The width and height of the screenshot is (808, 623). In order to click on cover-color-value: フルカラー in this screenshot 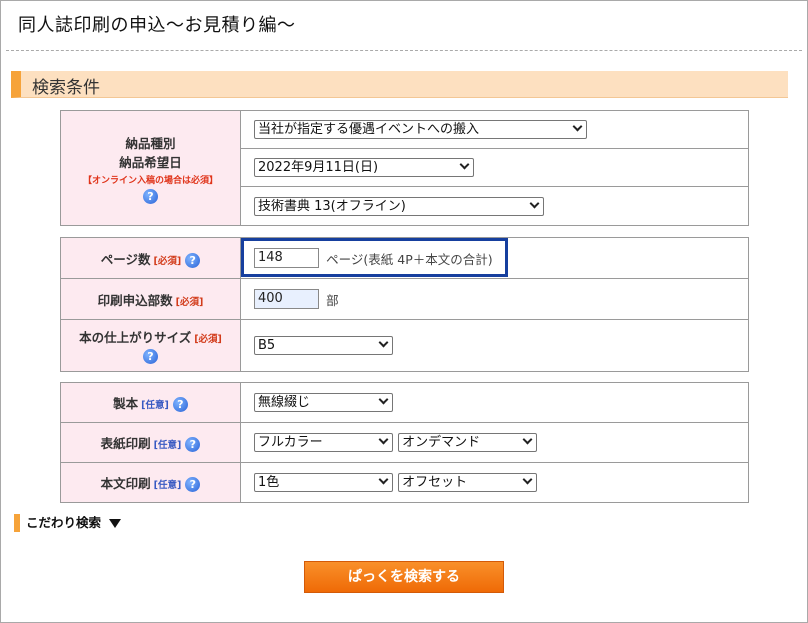, I will do `click(290, 442)`.